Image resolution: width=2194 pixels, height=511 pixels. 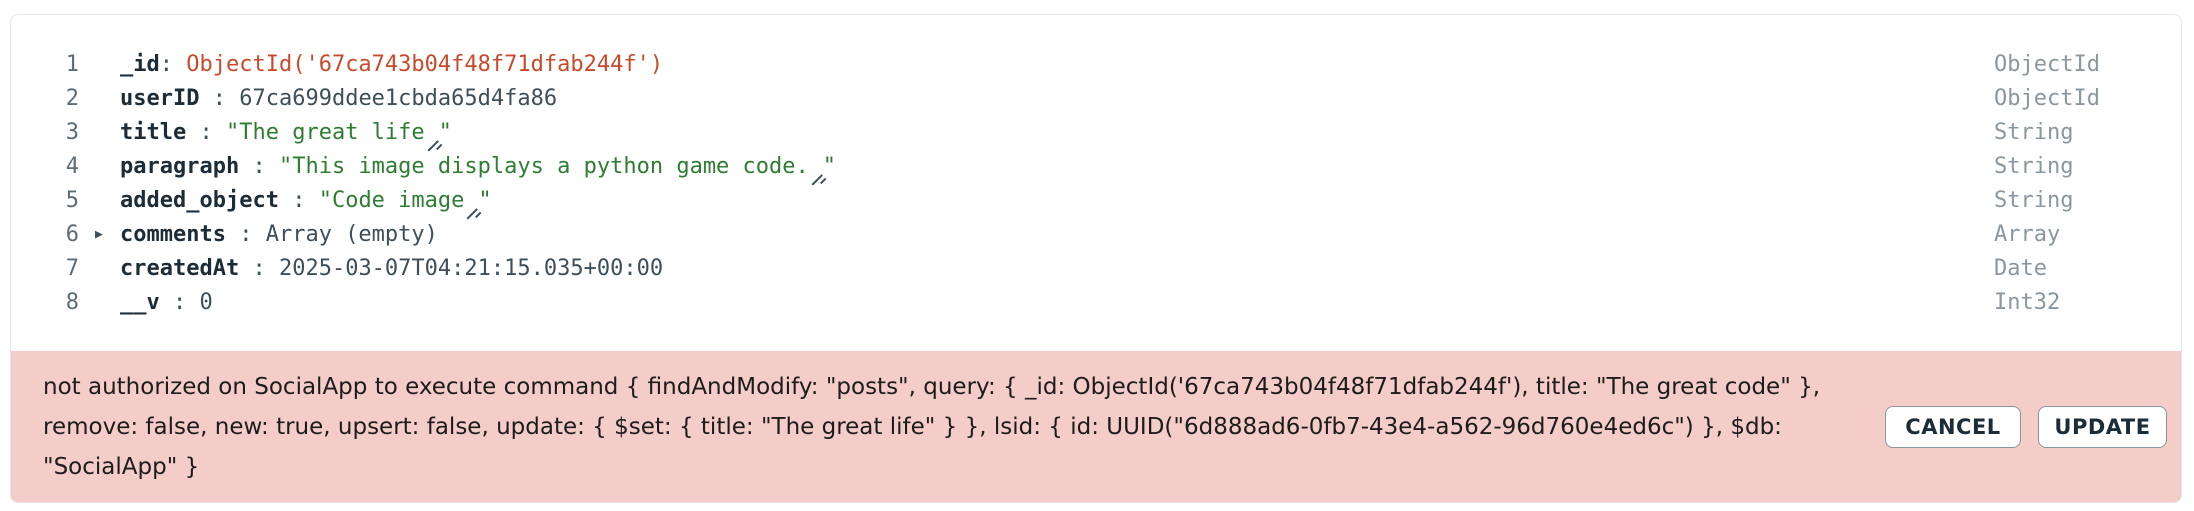 I want to click on field-content: userID : 67ca699ddee1cbda65d4fa86, so click(x=338, y=99).